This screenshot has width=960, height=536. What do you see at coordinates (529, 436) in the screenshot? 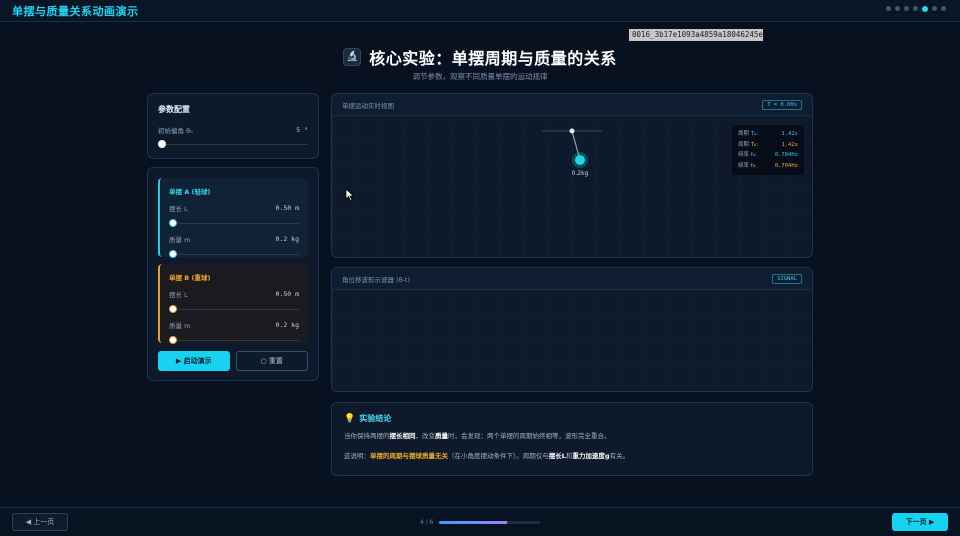
I see `conclusion-text: 时，会发现：两个单摆的周期始终相等，波形完全重合。` at bounding box center [529, 436].